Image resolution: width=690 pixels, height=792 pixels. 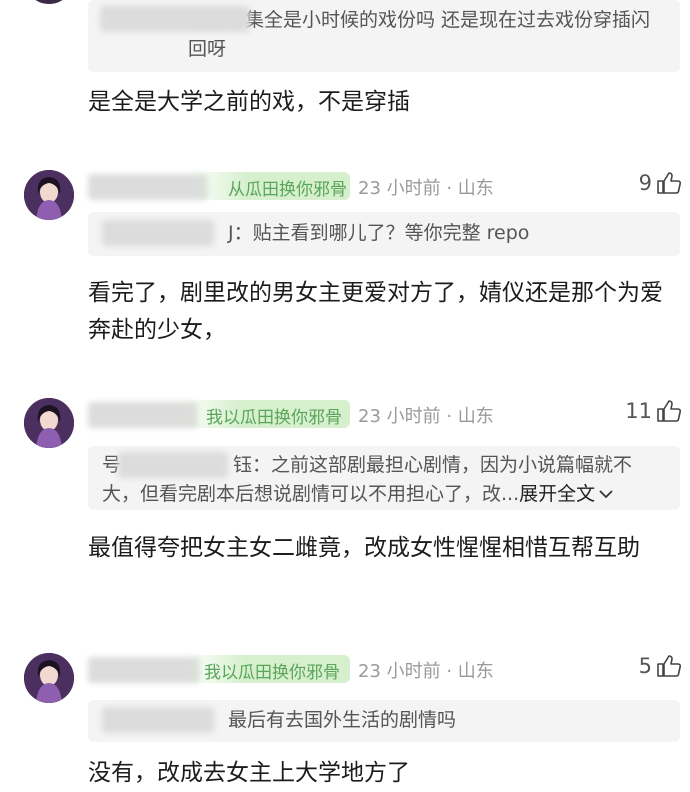 I want to click on like-count: 9, so click(x=645, y=183).